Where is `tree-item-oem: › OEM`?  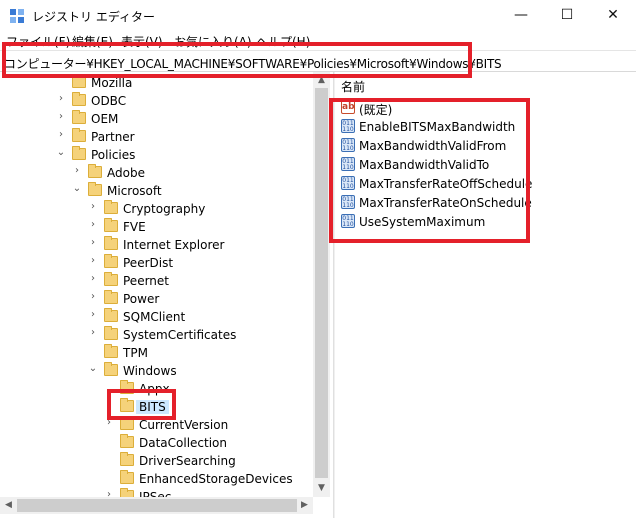 tree-item-oem: › OEM is located at coordinates (155, 119).